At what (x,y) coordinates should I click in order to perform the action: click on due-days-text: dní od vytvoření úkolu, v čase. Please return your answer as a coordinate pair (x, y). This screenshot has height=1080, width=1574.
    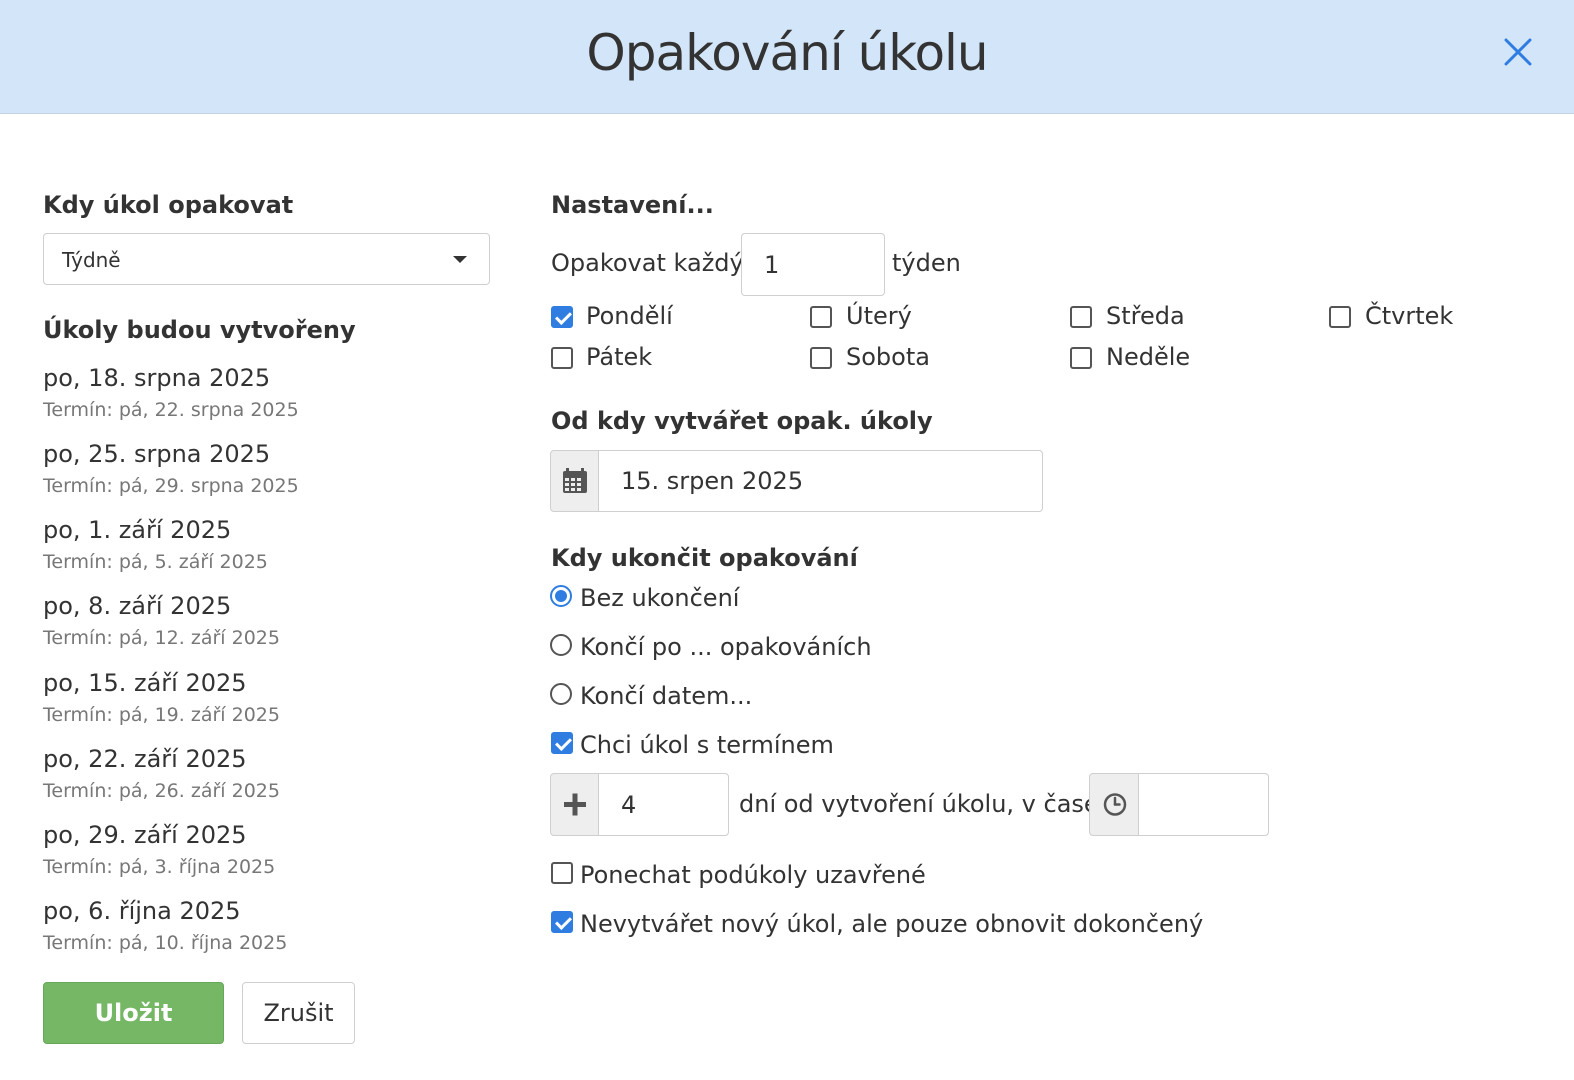
    Looking at the image, I should click on (919, 804).